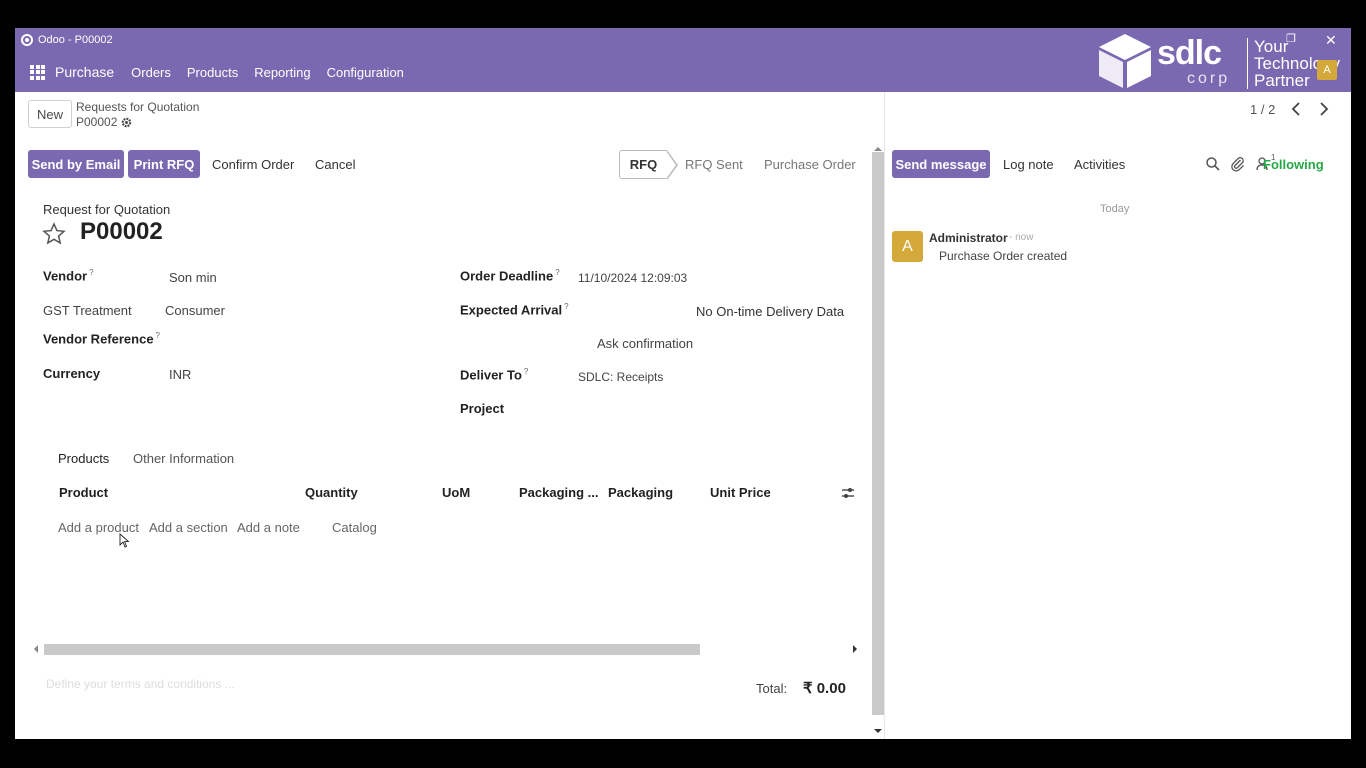 The image size is (1366, 768). What do you see at coordinates (282, 72) in the screenshot?
I see `nav-item-reporting: Reporting` at bounding box center [282, 72].